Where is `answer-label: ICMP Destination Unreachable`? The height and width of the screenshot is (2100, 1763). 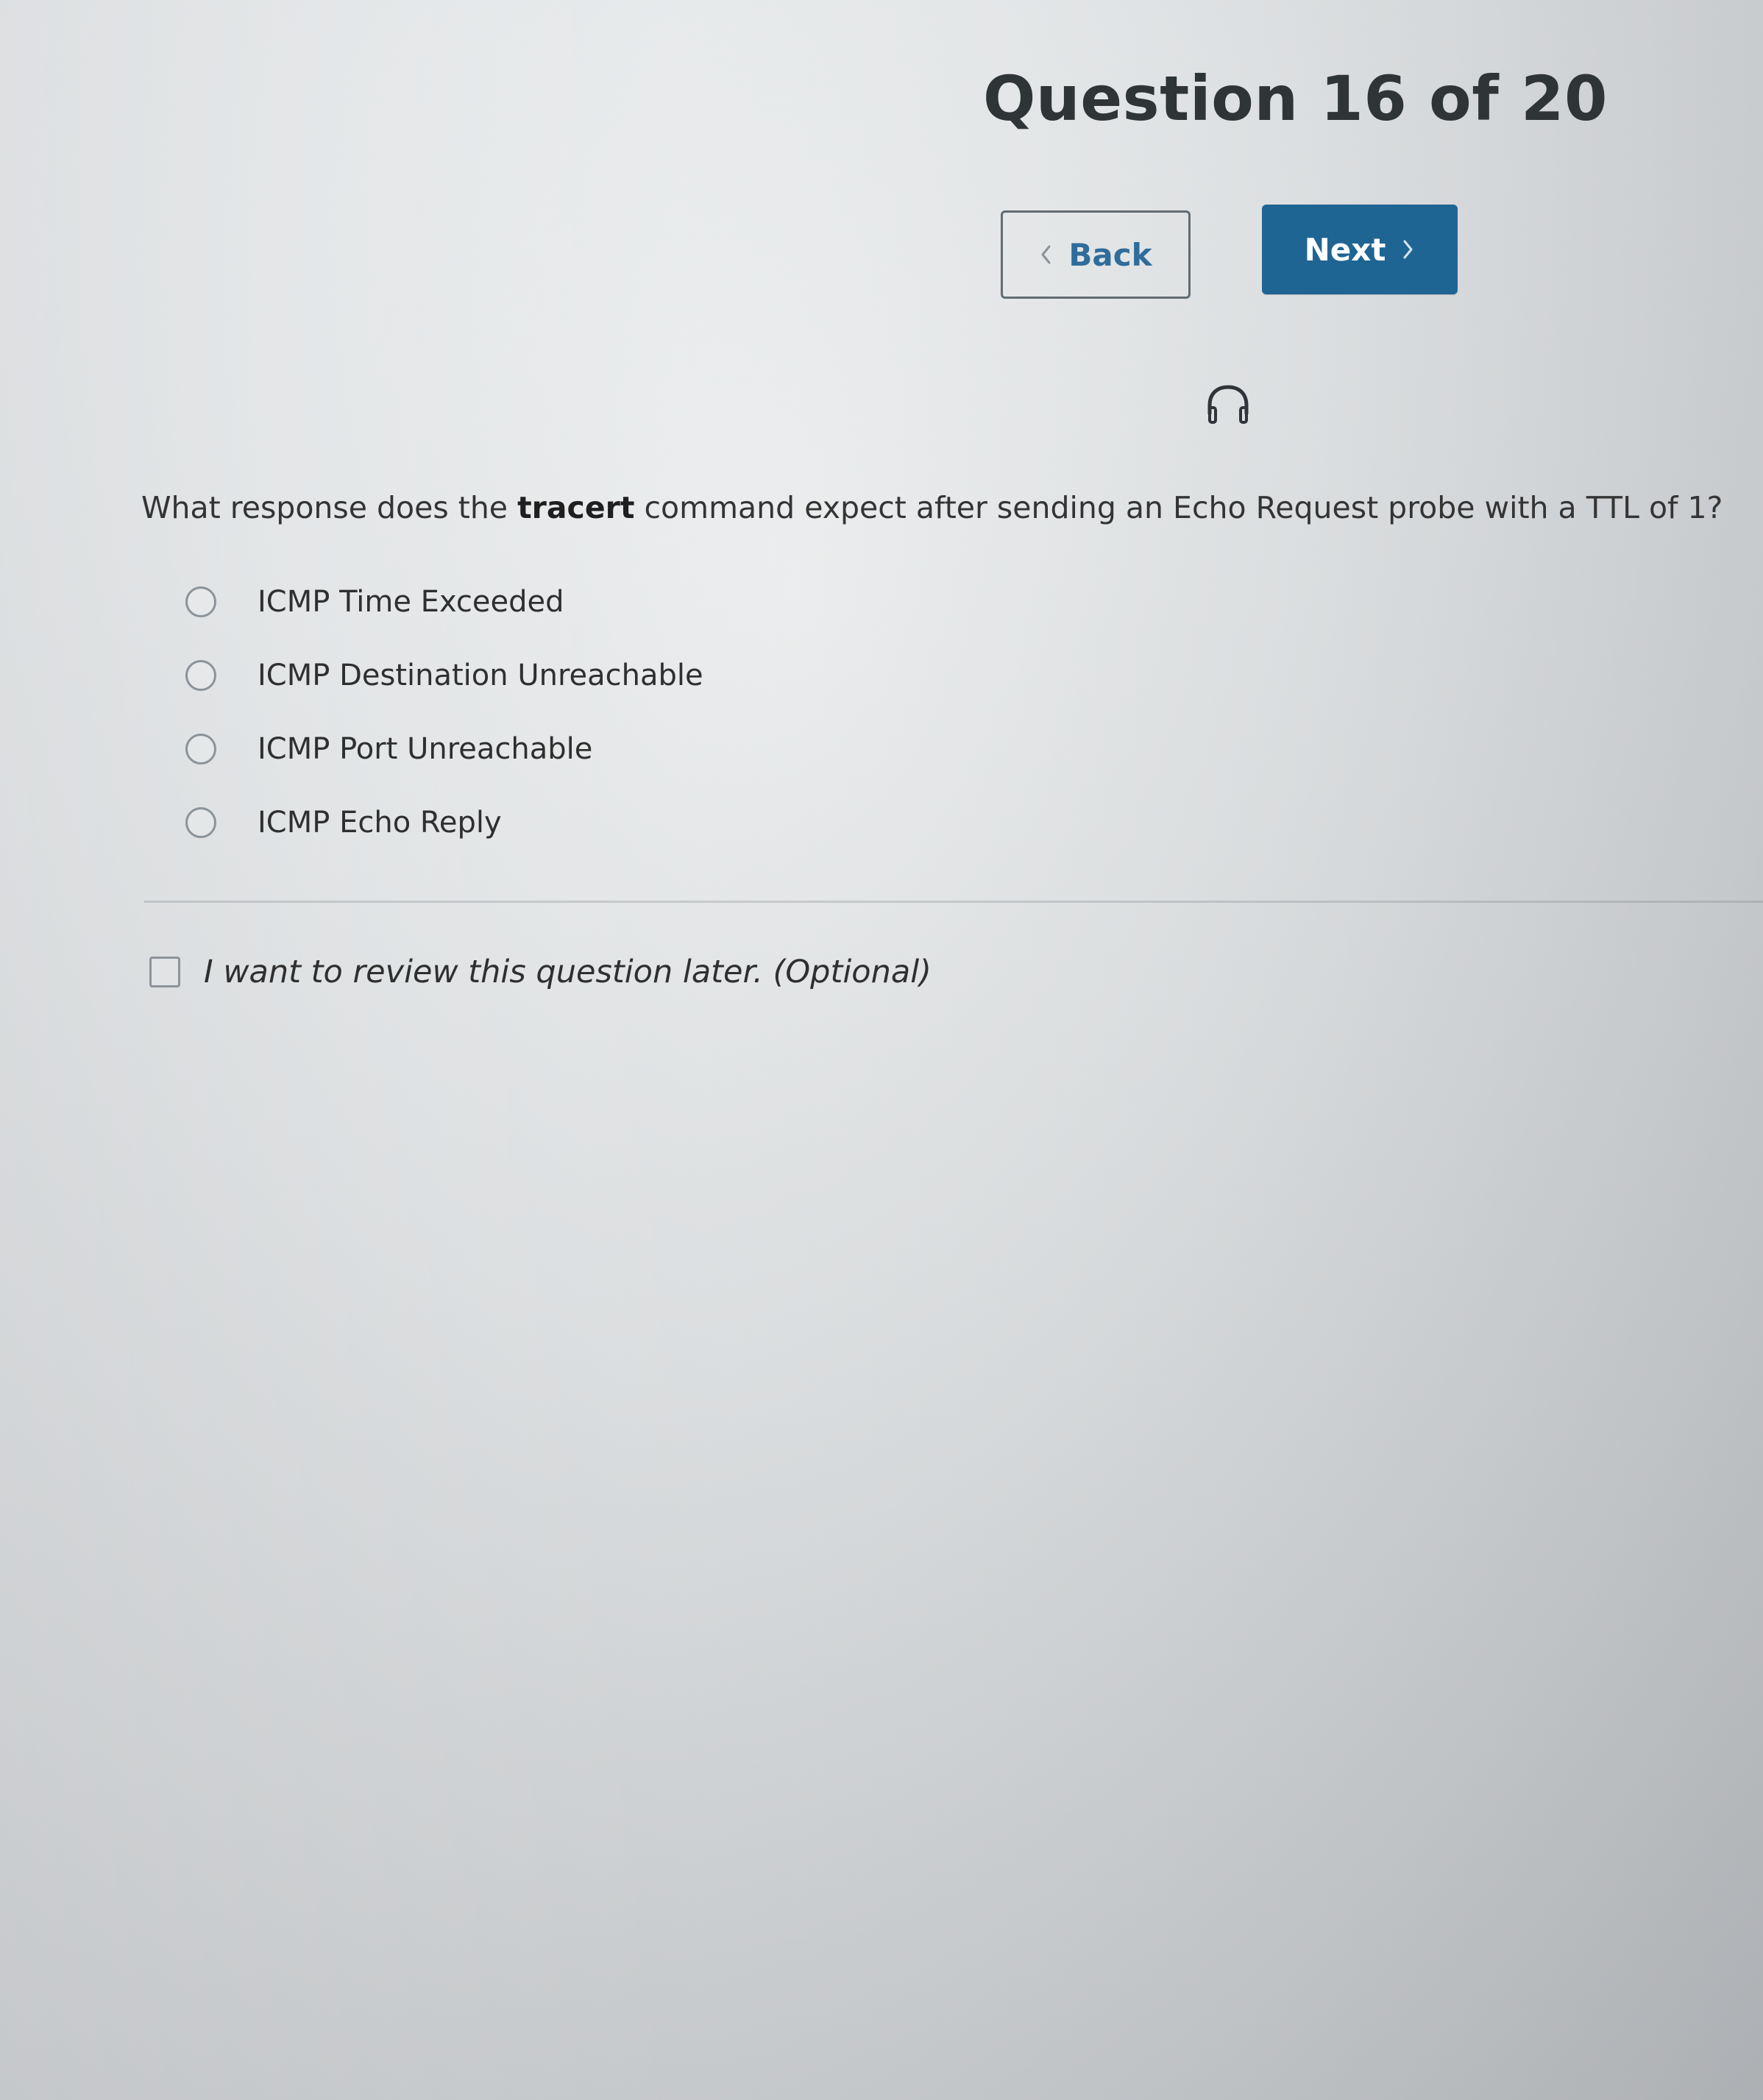
answer-label: ICMP Destination Unreachable is located at coordinates (480, 675).